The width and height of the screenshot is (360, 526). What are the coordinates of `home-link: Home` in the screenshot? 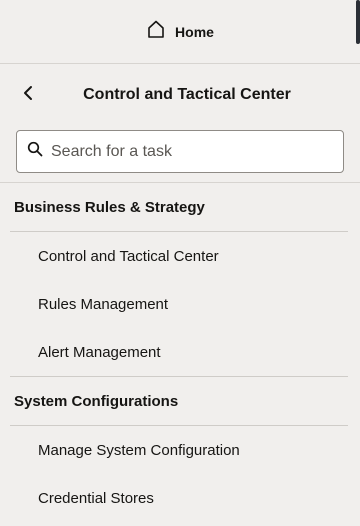 It's located at (180, 32).